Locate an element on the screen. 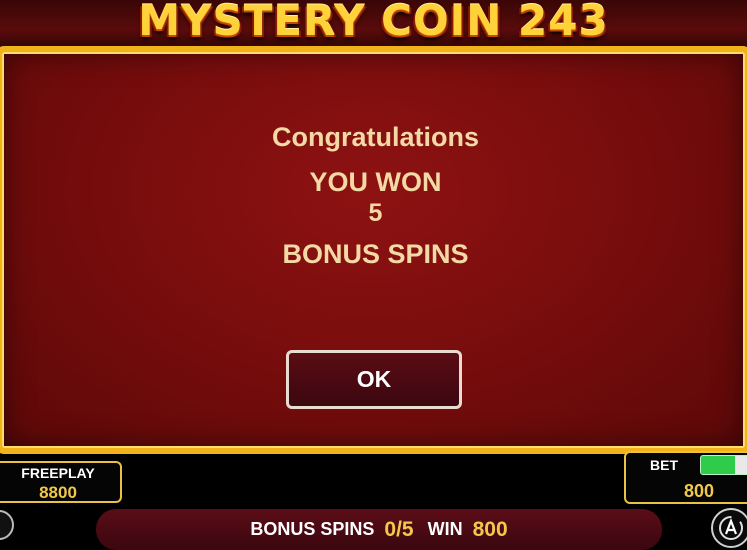 Image resolution: width=747 pixels, height=550 pixels. win-label: WIN is located at coordinates (445, 529).